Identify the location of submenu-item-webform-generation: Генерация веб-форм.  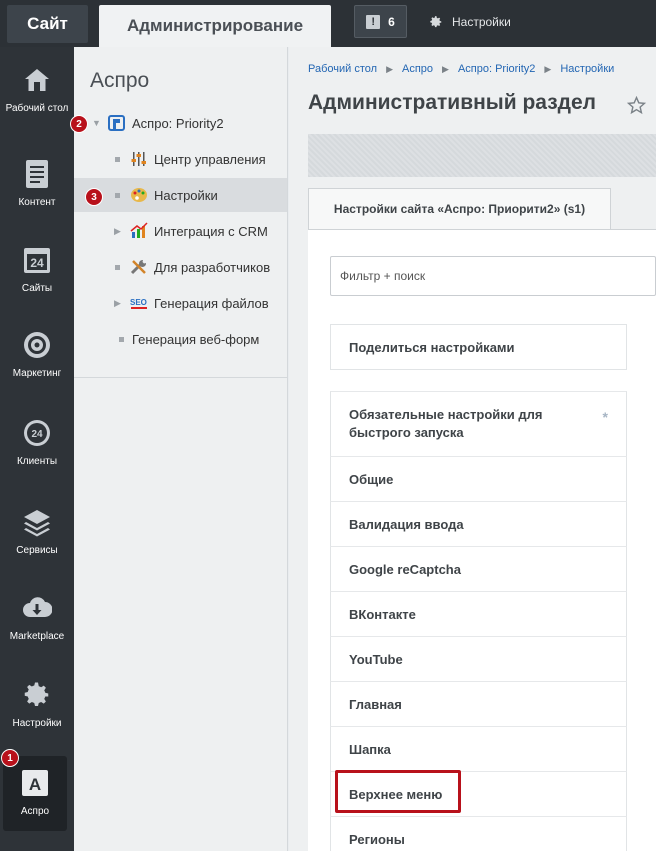
(180, 339).